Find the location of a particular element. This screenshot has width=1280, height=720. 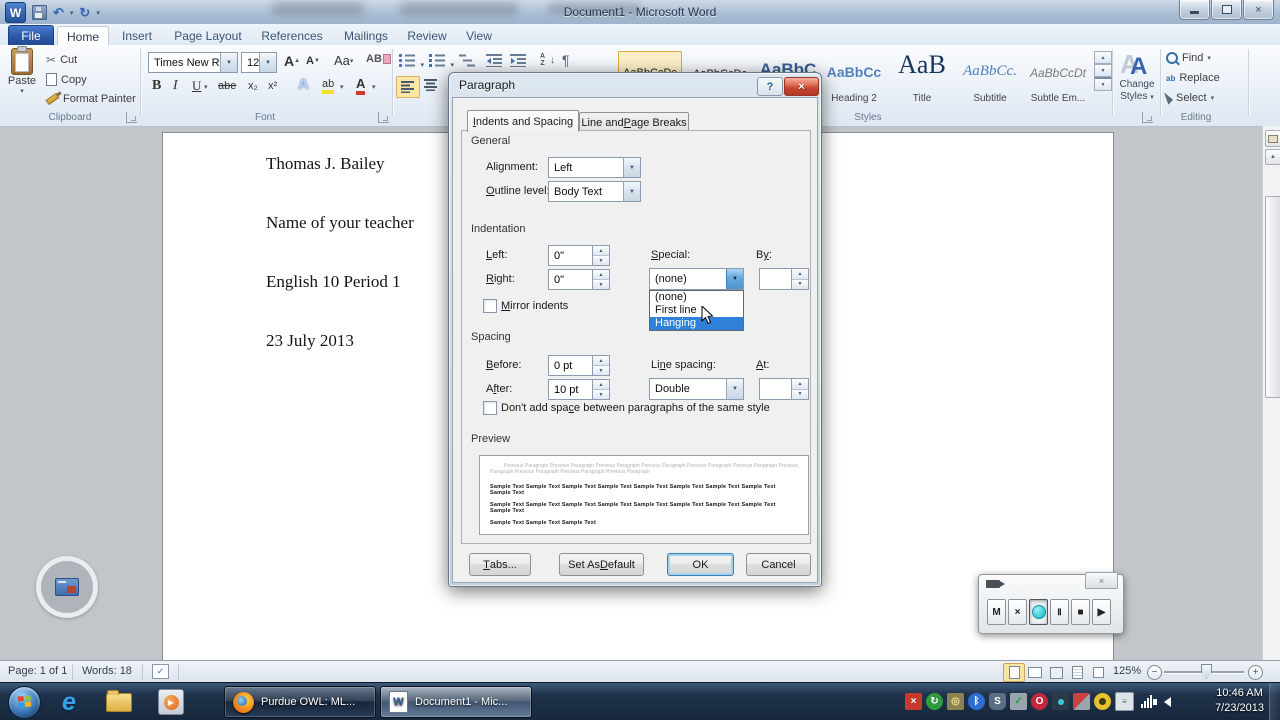

font-family-combo: Times New Rom ▼ is located at coordinates (193, 62).